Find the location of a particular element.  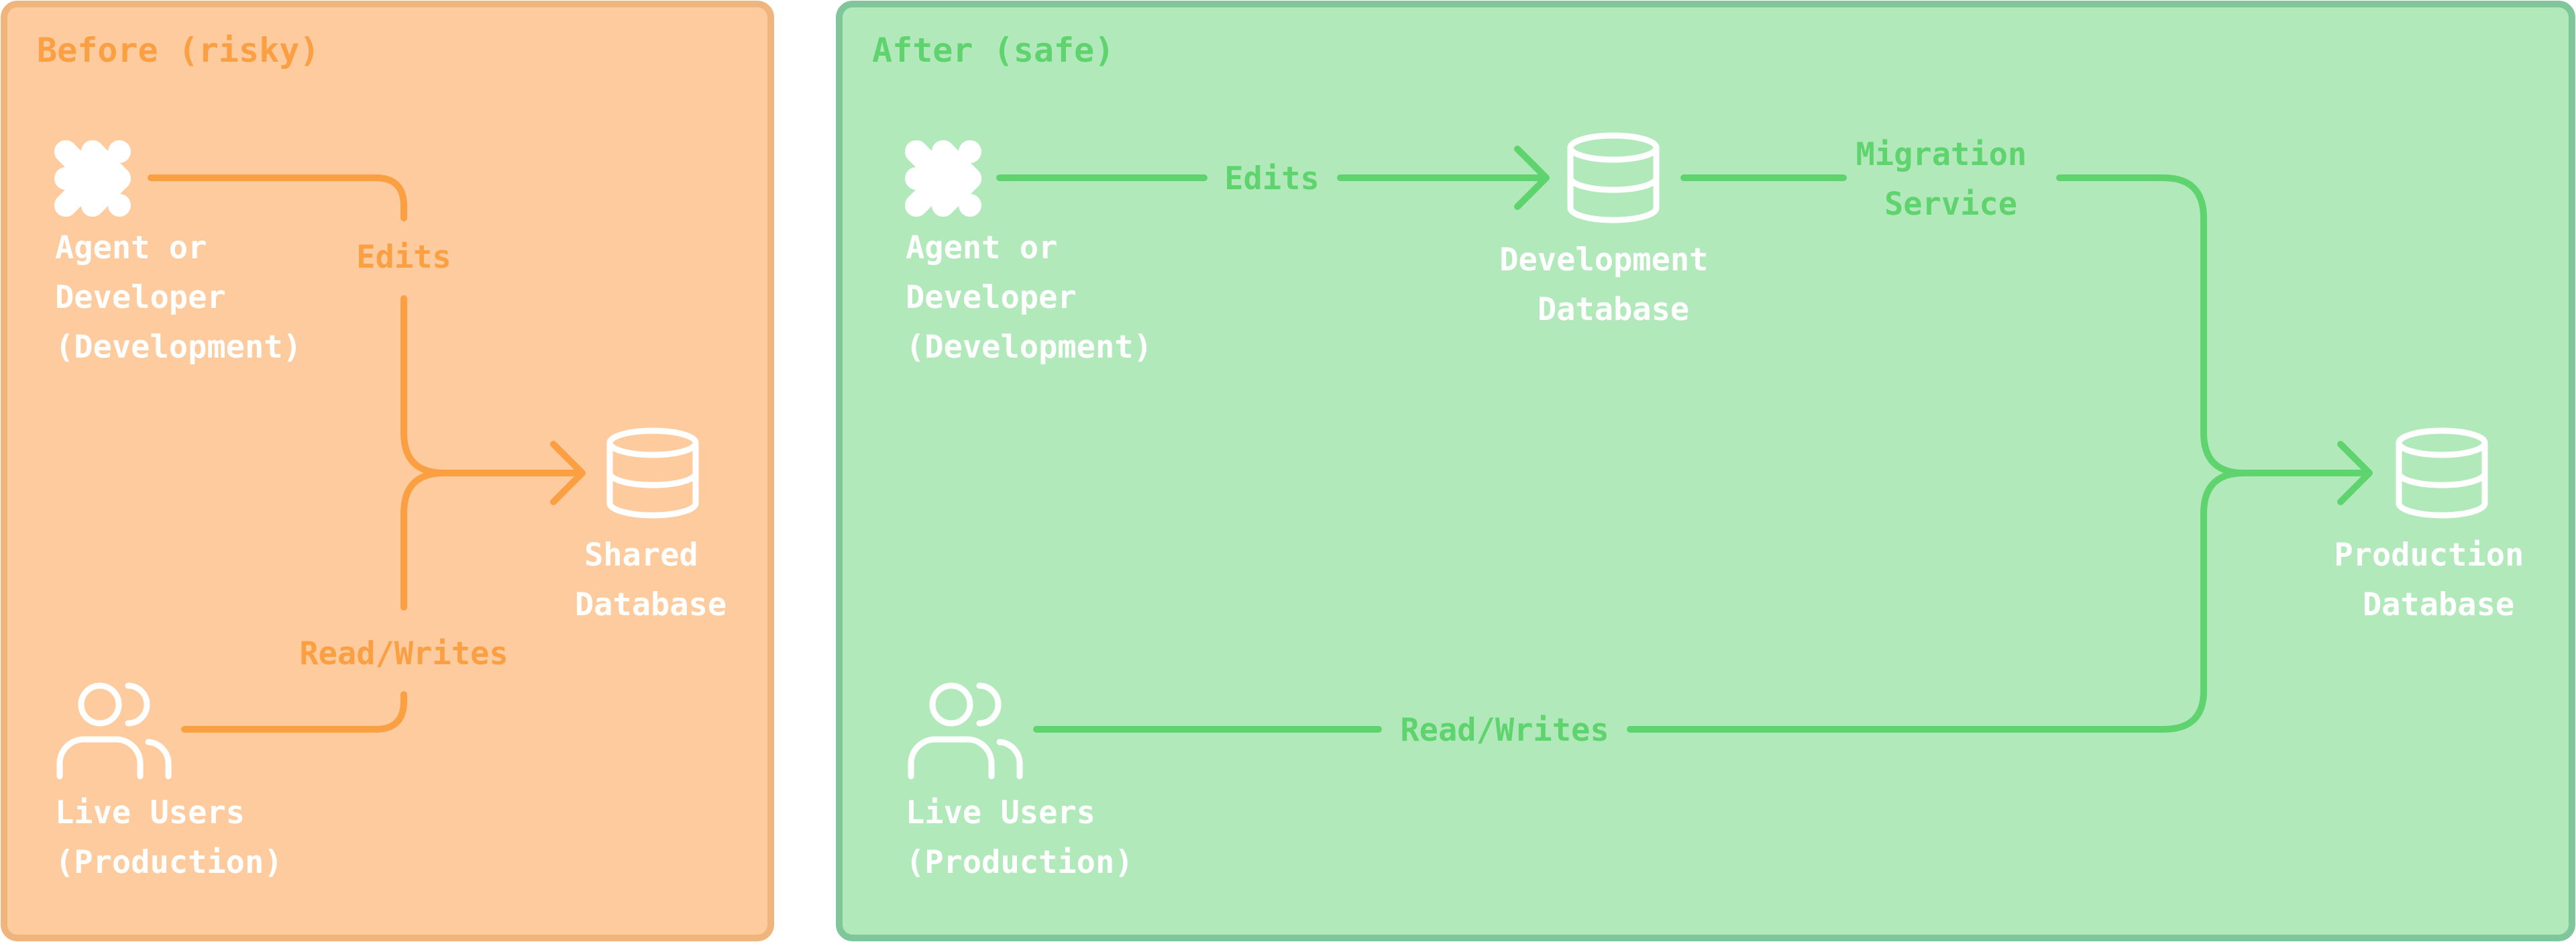

after-agent-logo-icon is located at coordinates (943, 178).